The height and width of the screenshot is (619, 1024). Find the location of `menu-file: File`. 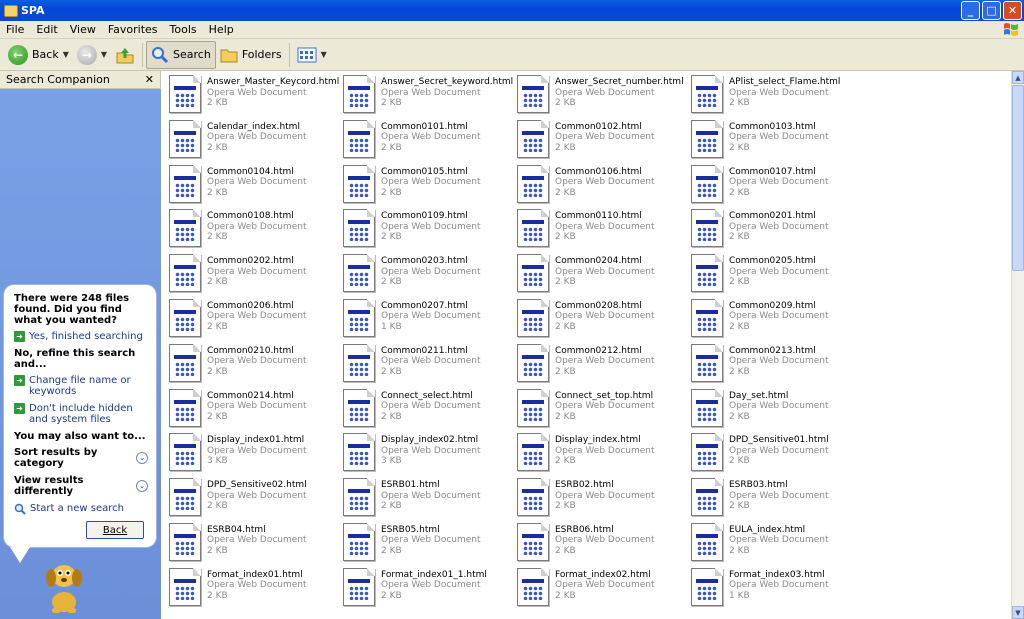

menu-file: File is located at coordinates (15, 29).